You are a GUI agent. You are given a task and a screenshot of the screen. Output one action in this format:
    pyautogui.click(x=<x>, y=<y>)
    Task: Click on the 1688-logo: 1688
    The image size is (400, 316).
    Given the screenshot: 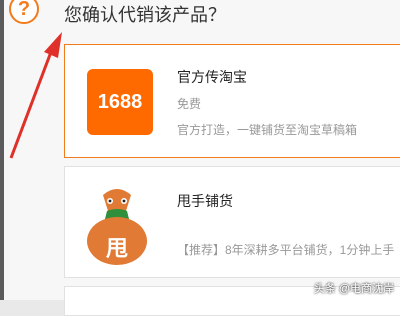 What is the action you would take?
    pyautogui.click(x=120, y=102)
    